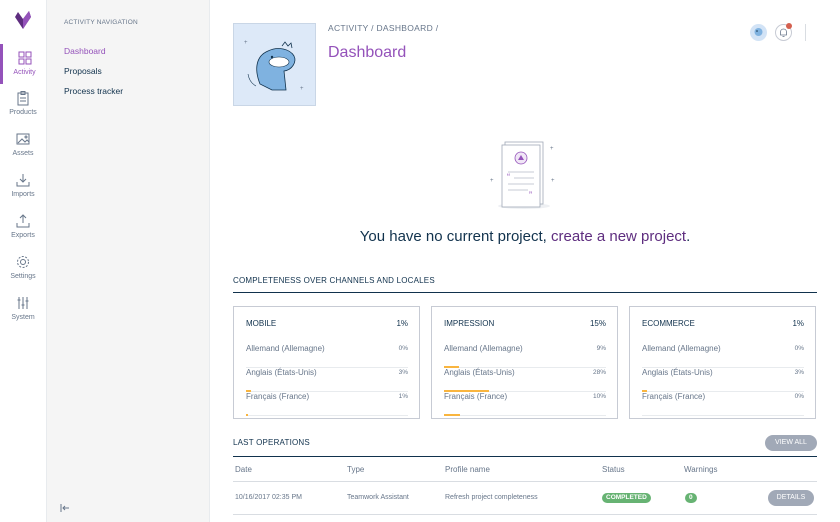  Describe the element at coordinates (378, 497) in the screenshot. I see `operation-type: Teamwork Assistant` at that location.